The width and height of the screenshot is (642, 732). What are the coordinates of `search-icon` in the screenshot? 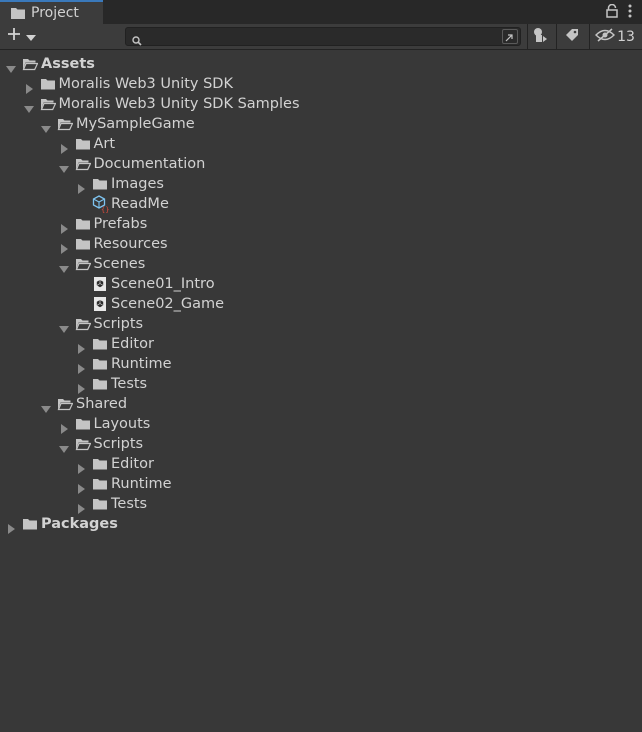 It's located at (137, 40).